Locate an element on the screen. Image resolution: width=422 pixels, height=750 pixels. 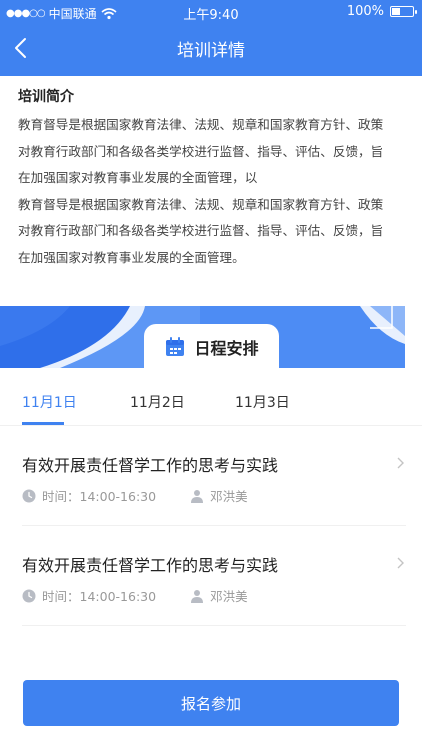
header: ●●●○○ 中国联通 上午9:40 100% 培训详情 is located at coordinates (211, 38).